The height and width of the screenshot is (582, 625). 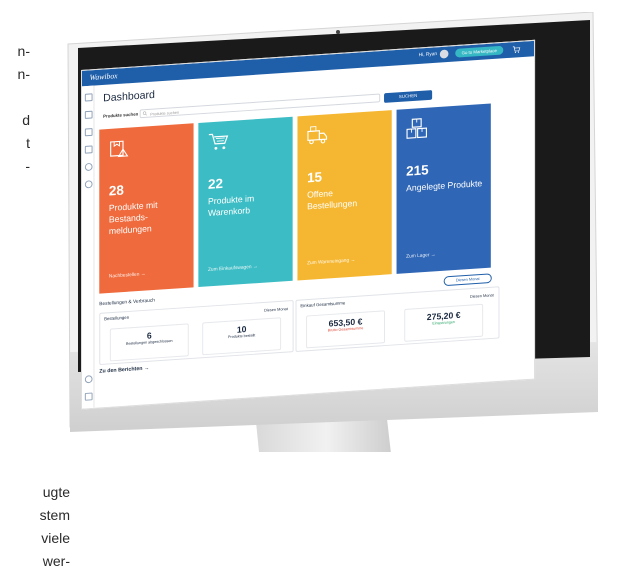 What do you see at coordinates (323, 304) in the screenshot?
I see `panel-title: Einkauf Gesamtsumme` at bounding box center [323, 304].